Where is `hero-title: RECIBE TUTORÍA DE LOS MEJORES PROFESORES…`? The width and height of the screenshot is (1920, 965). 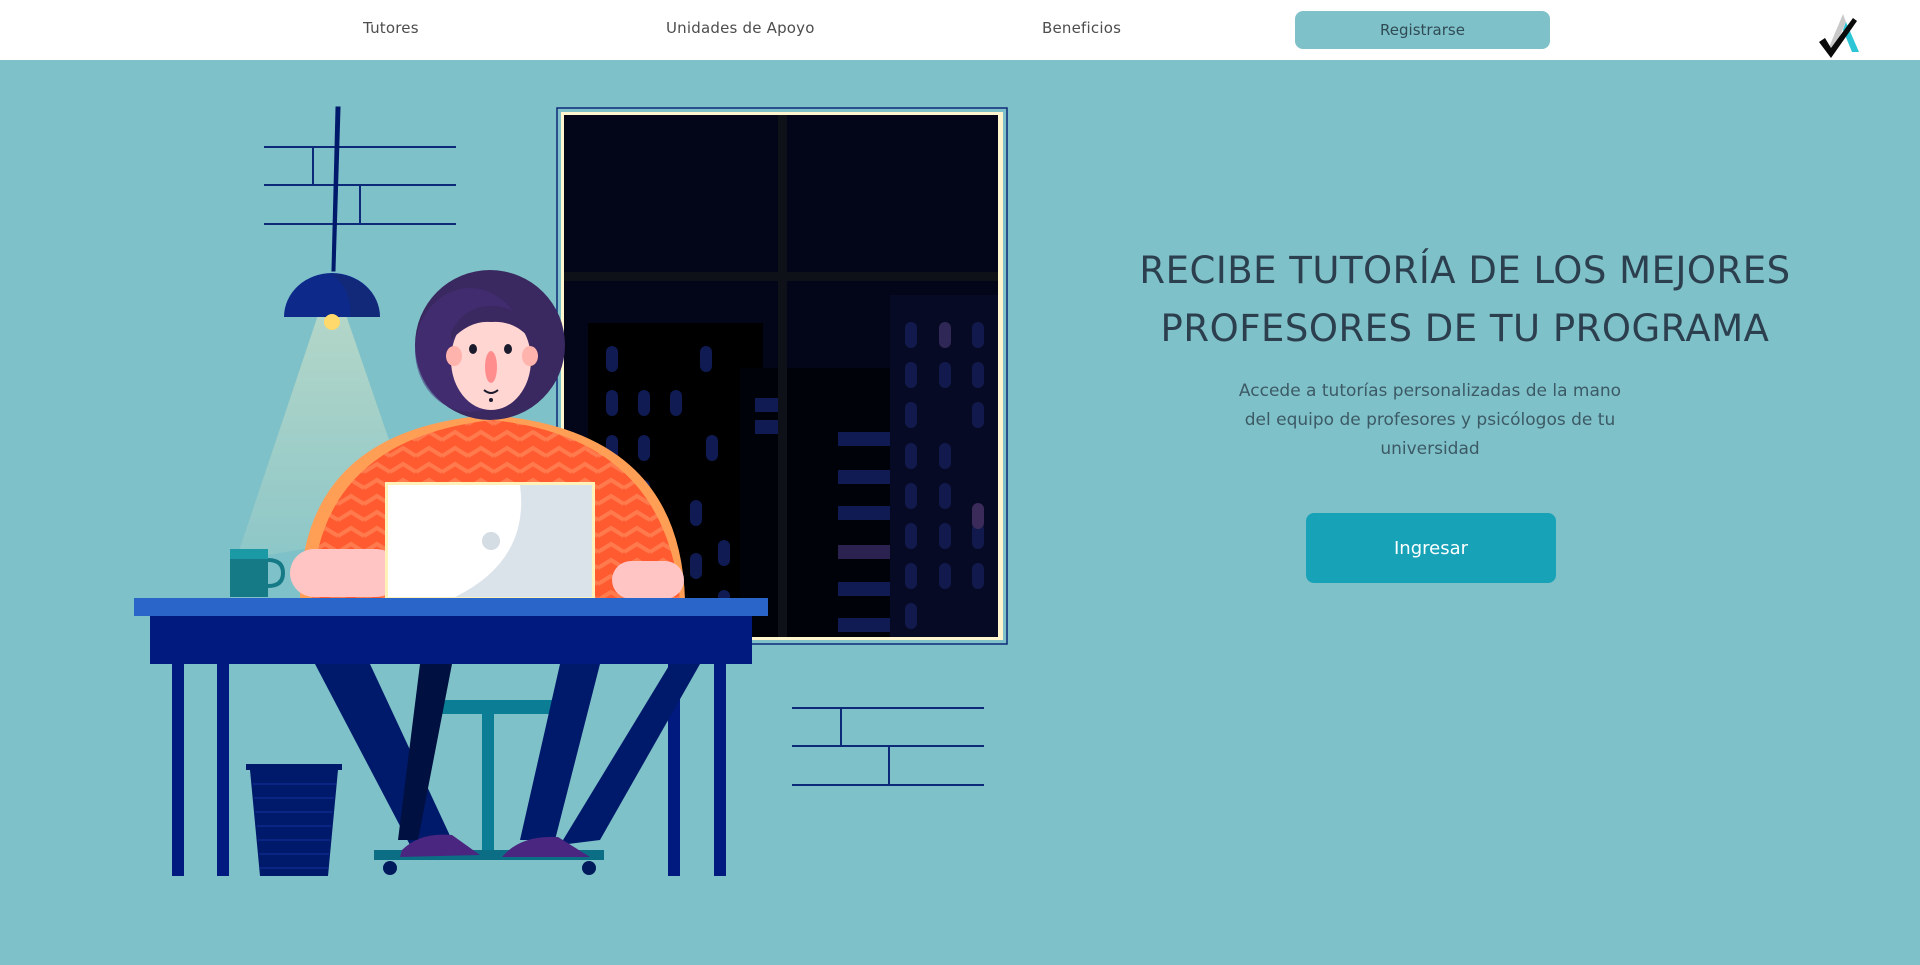 hero-title: RECIBE TUTORÍA DE LOS MEJORES PROFESORES… is located at coordinates (1465, 300).